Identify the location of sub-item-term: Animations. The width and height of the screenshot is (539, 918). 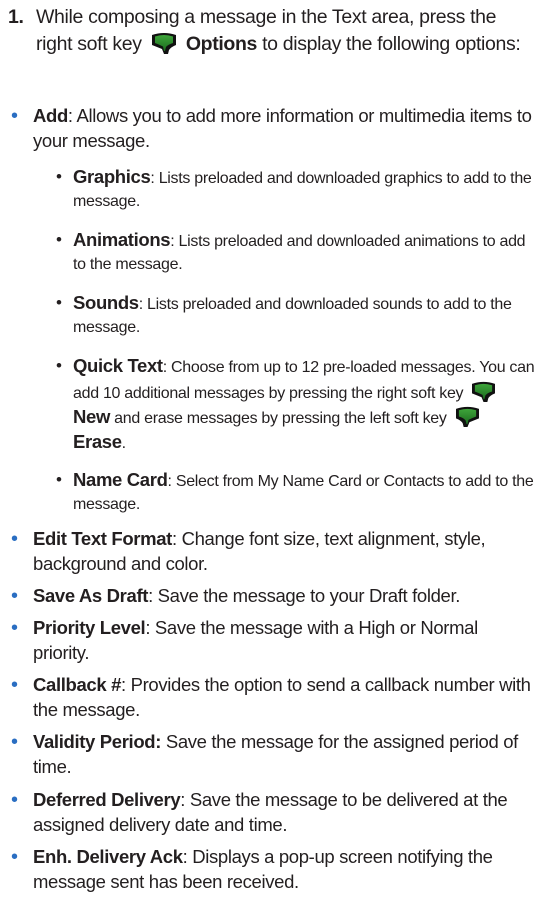
(122, 239).